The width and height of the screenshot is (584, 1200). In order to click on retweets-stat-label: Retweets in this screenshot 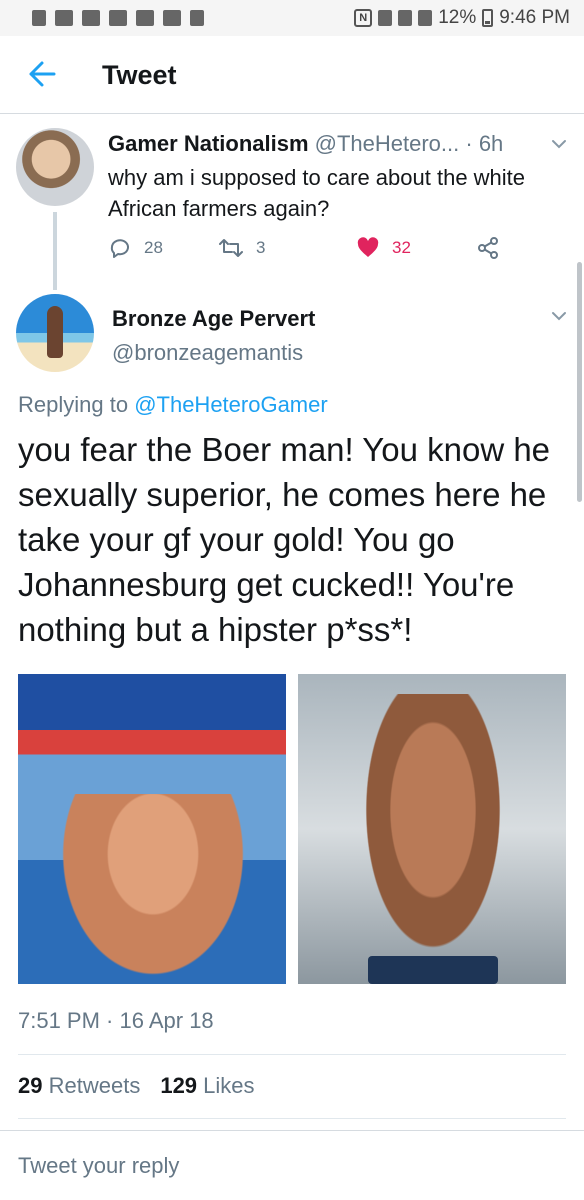, I will do `click(94, 1085)`.